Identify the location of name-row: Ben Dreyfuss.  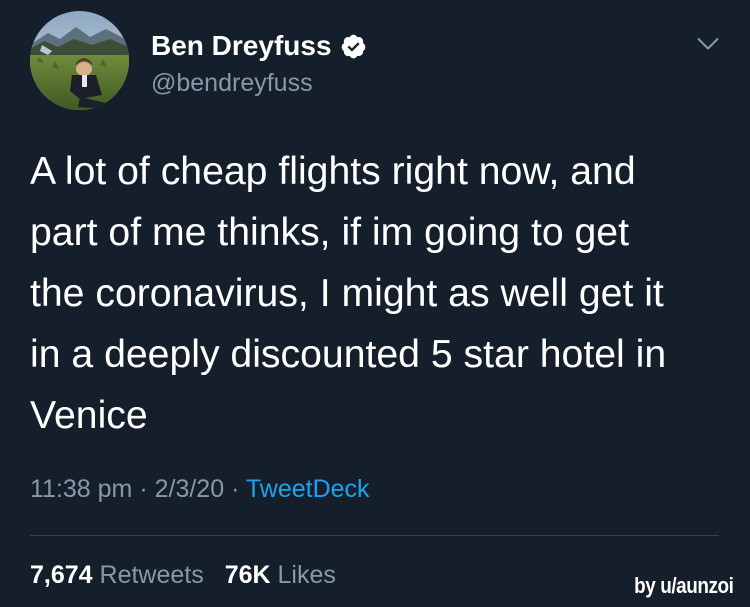
(259, 46).